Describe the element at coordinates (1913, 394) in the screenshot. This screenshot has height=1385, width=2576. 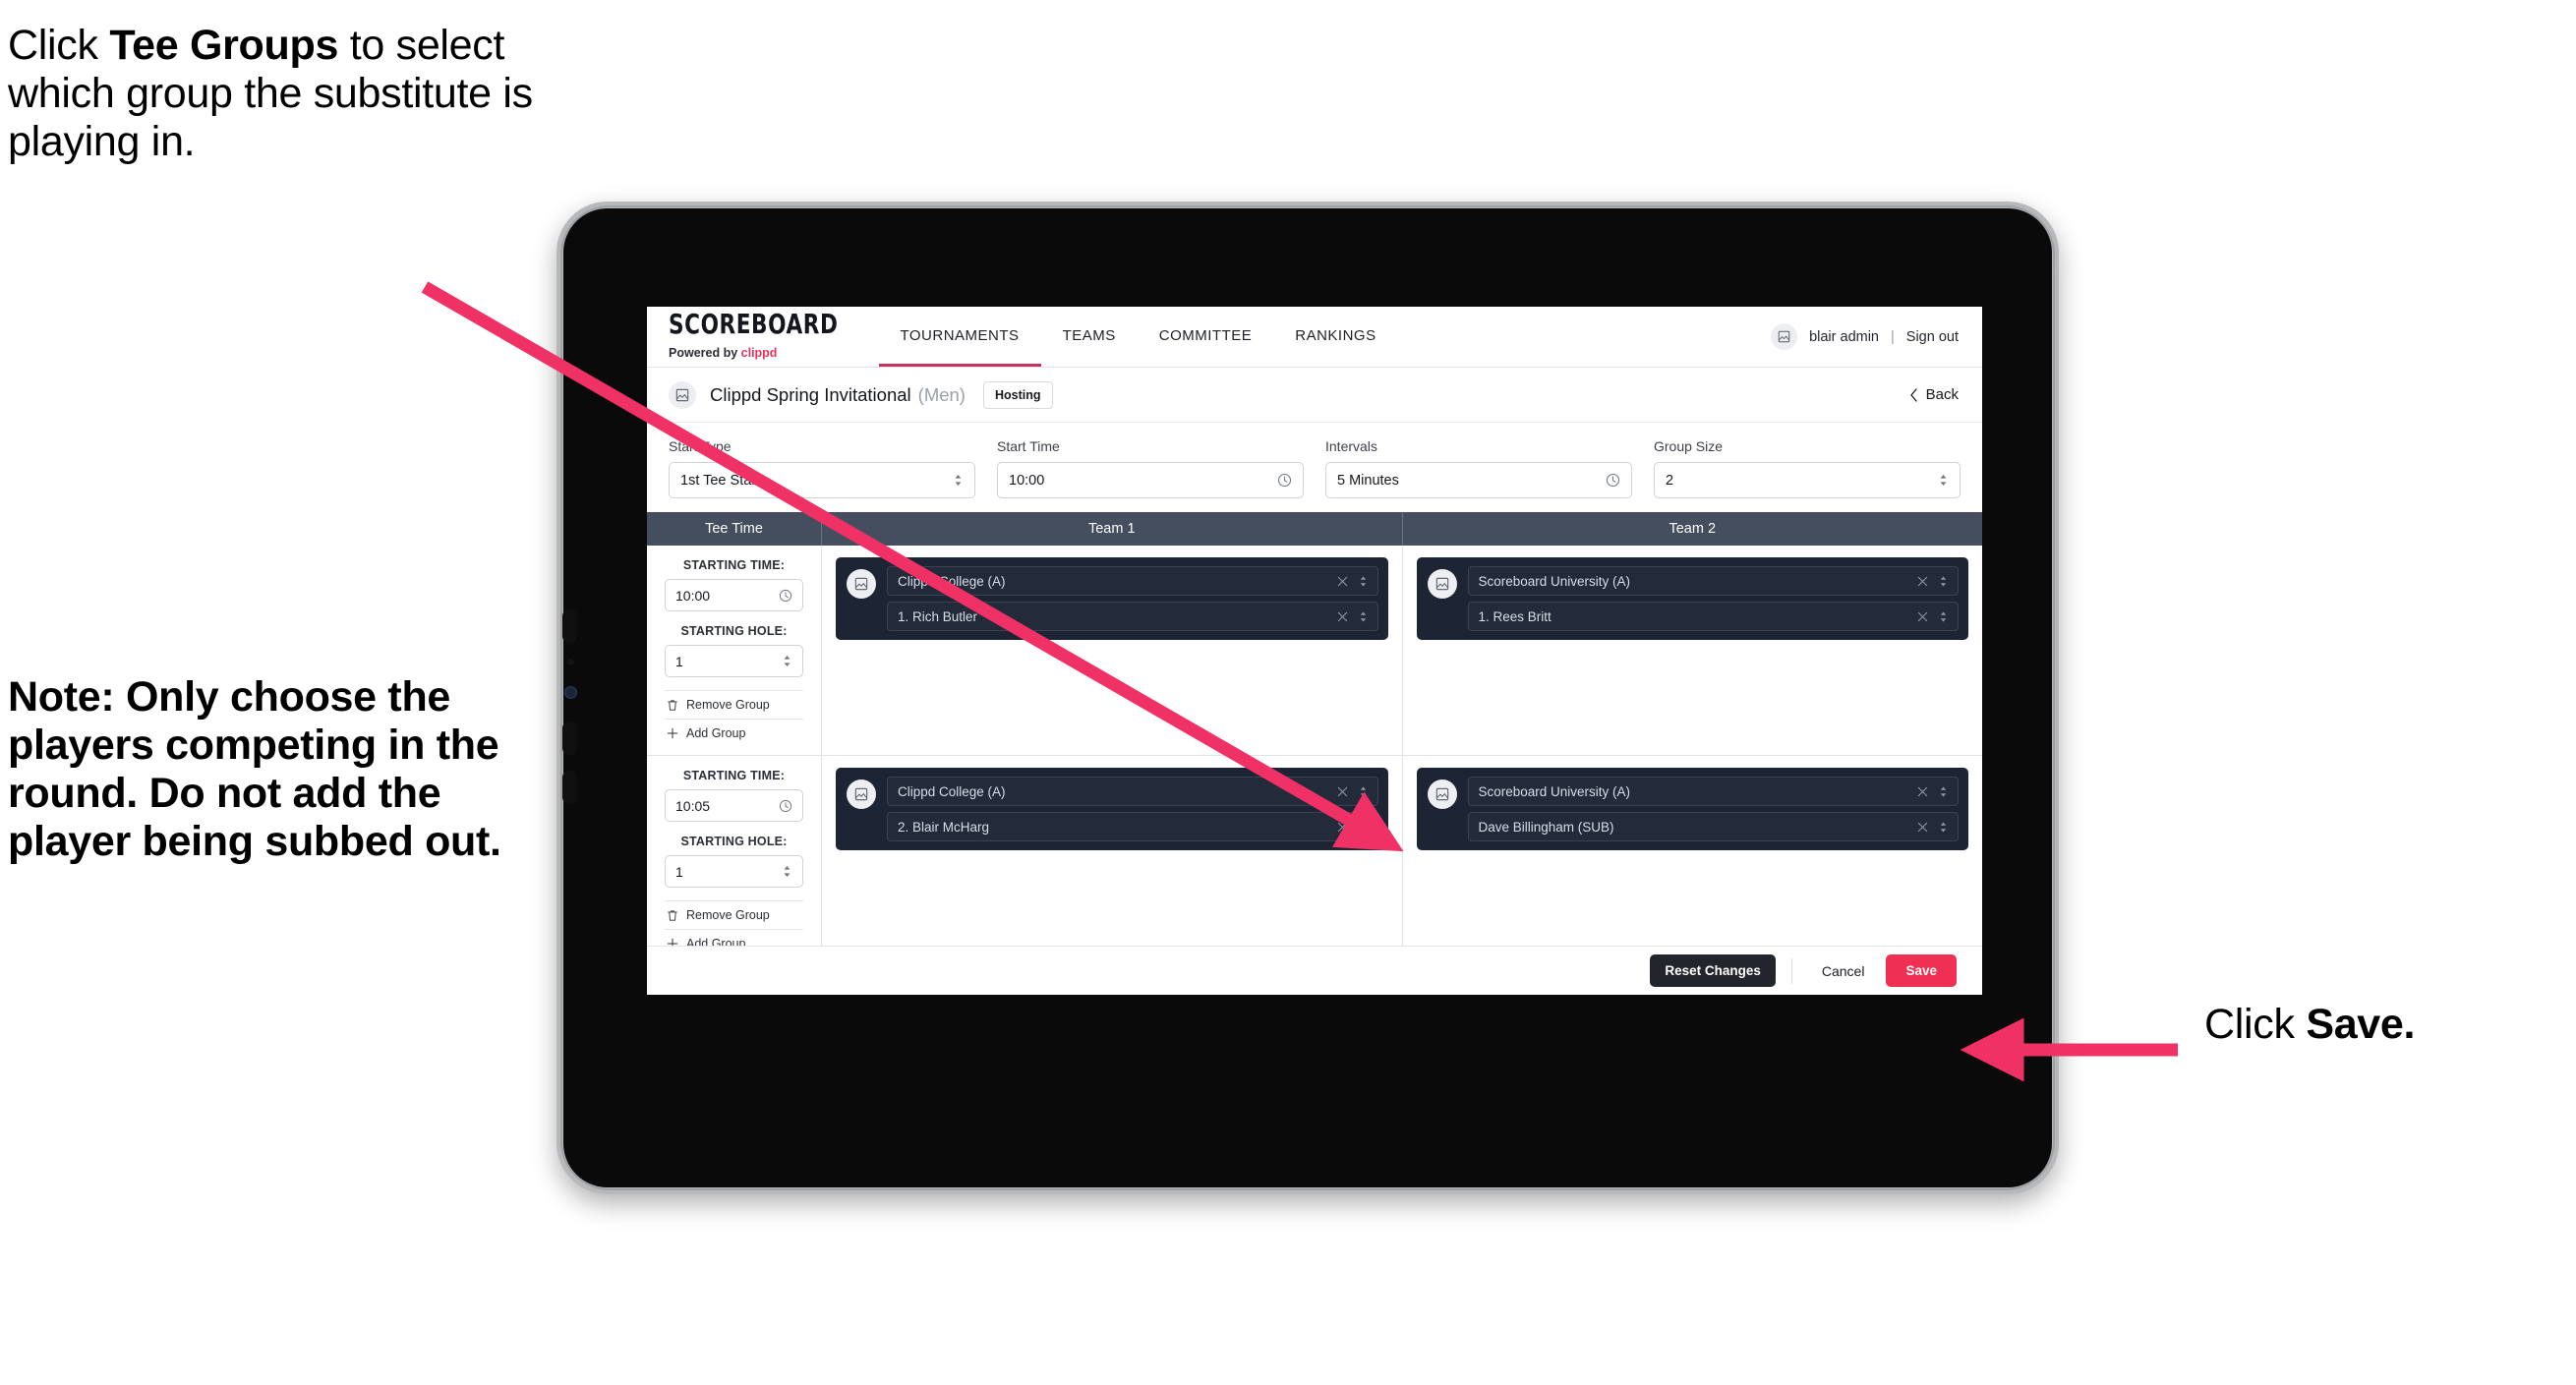
I see `chevron-left-icon` at that location.